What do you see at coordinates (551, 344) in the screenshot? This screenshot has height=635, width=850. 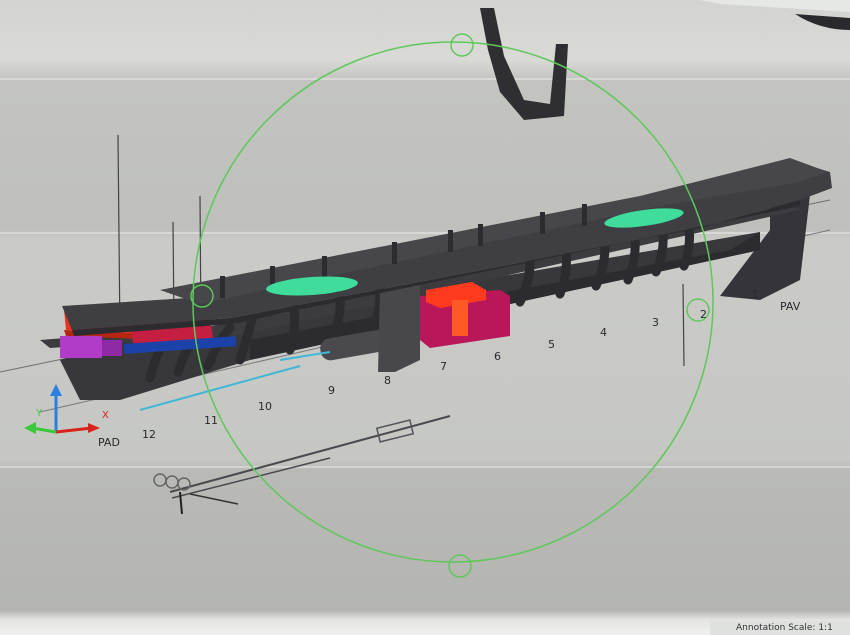 I see `station-label: 5` at bounding box center [551, 344].